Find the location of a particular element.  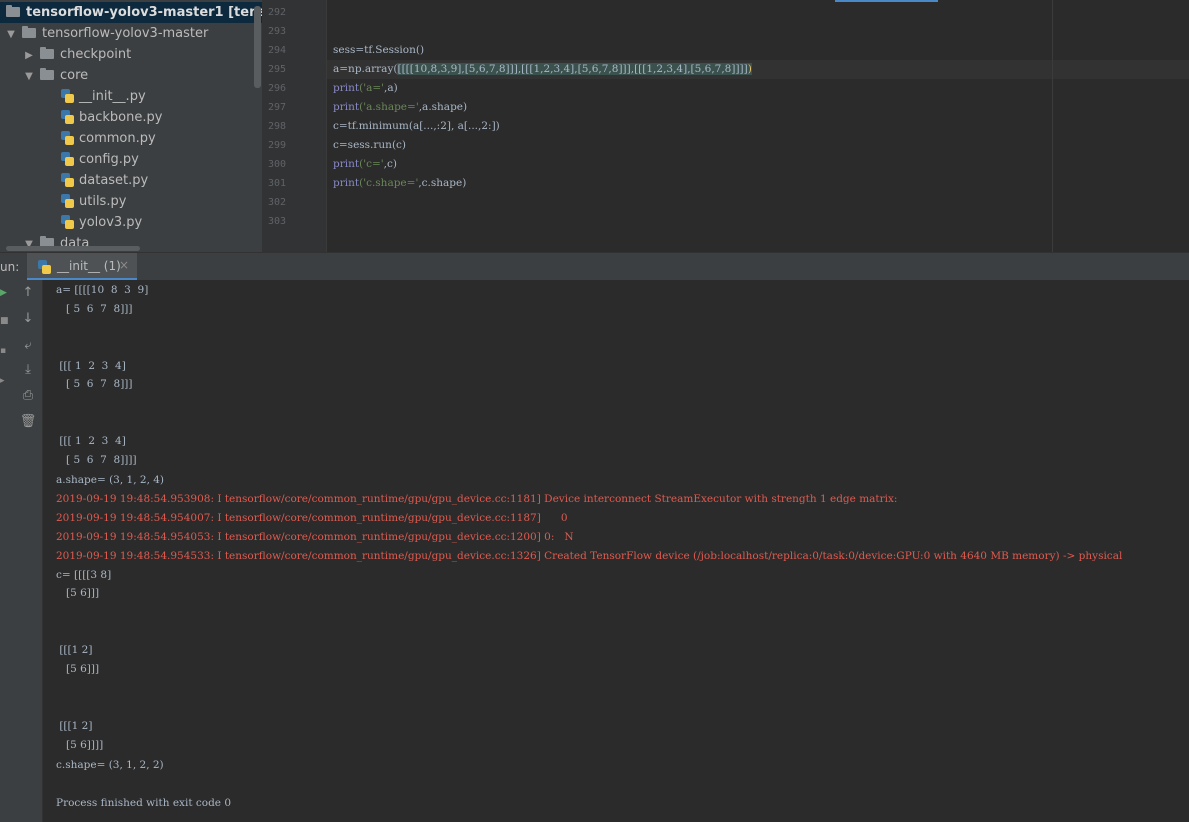

stop-icon: ■ is located at coordinates (4, 321).